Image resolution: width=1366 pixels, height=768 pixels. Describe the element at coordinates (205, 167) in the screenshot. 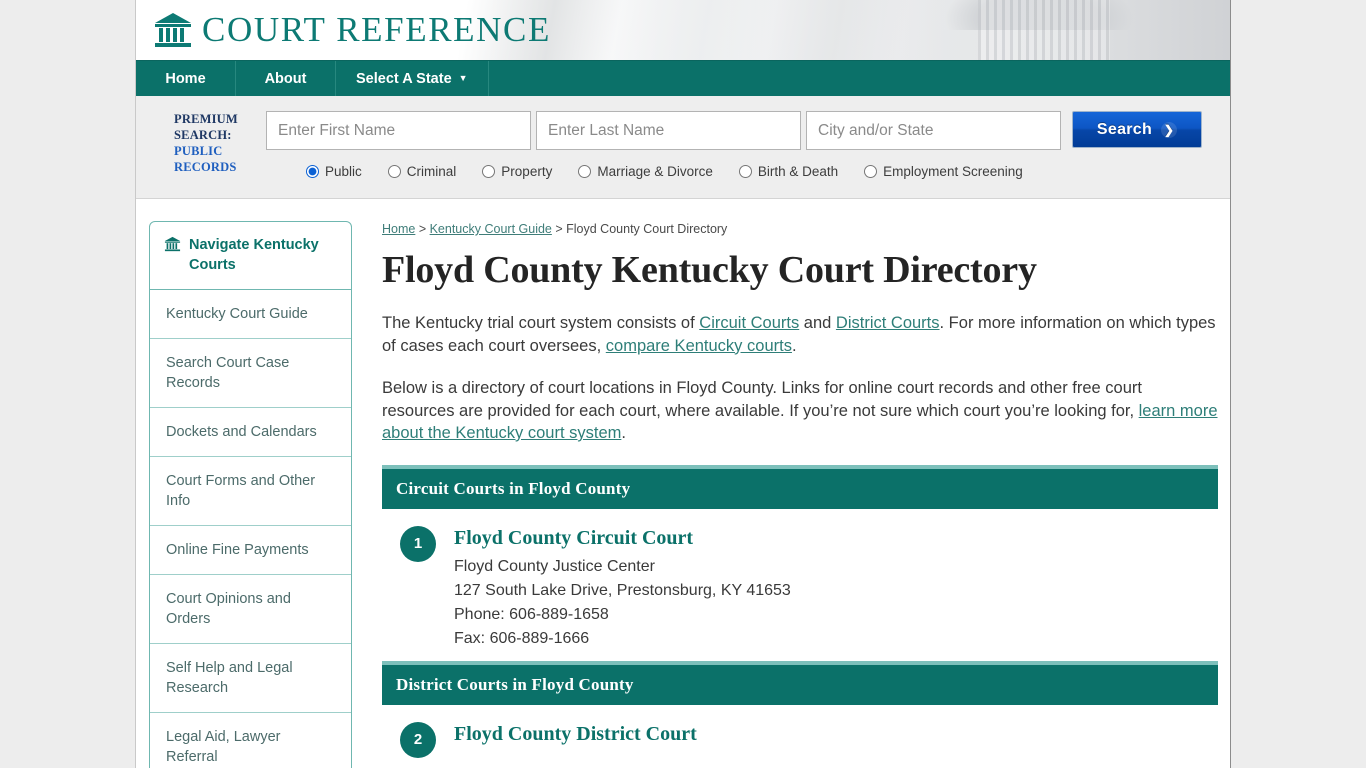

I see `premium-label-line-4: RECORDS` at that location.